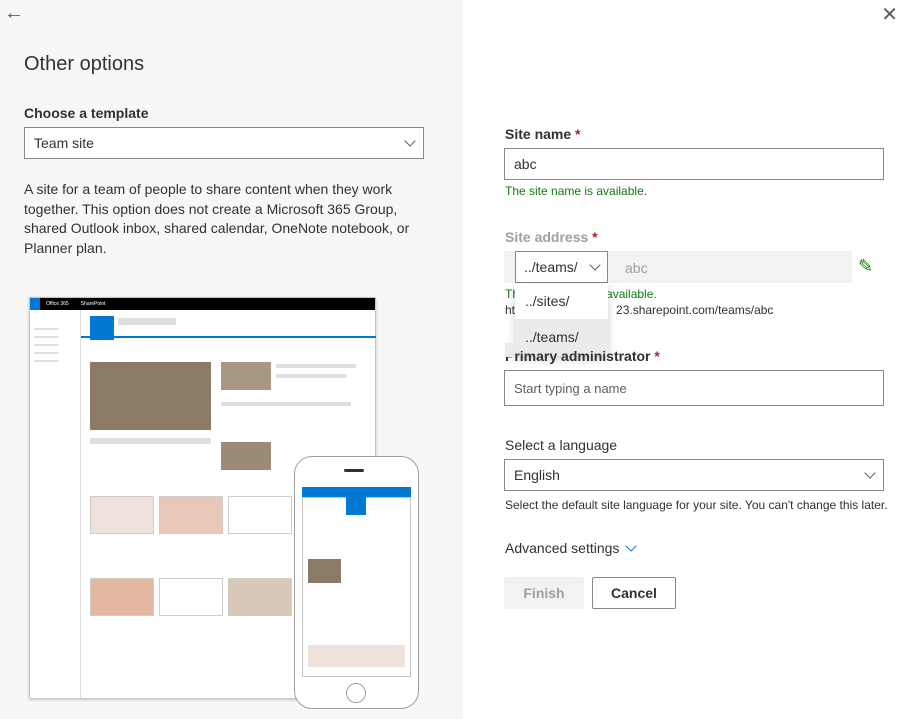  I want to click on site-name-value: abc, so click(525, 164).